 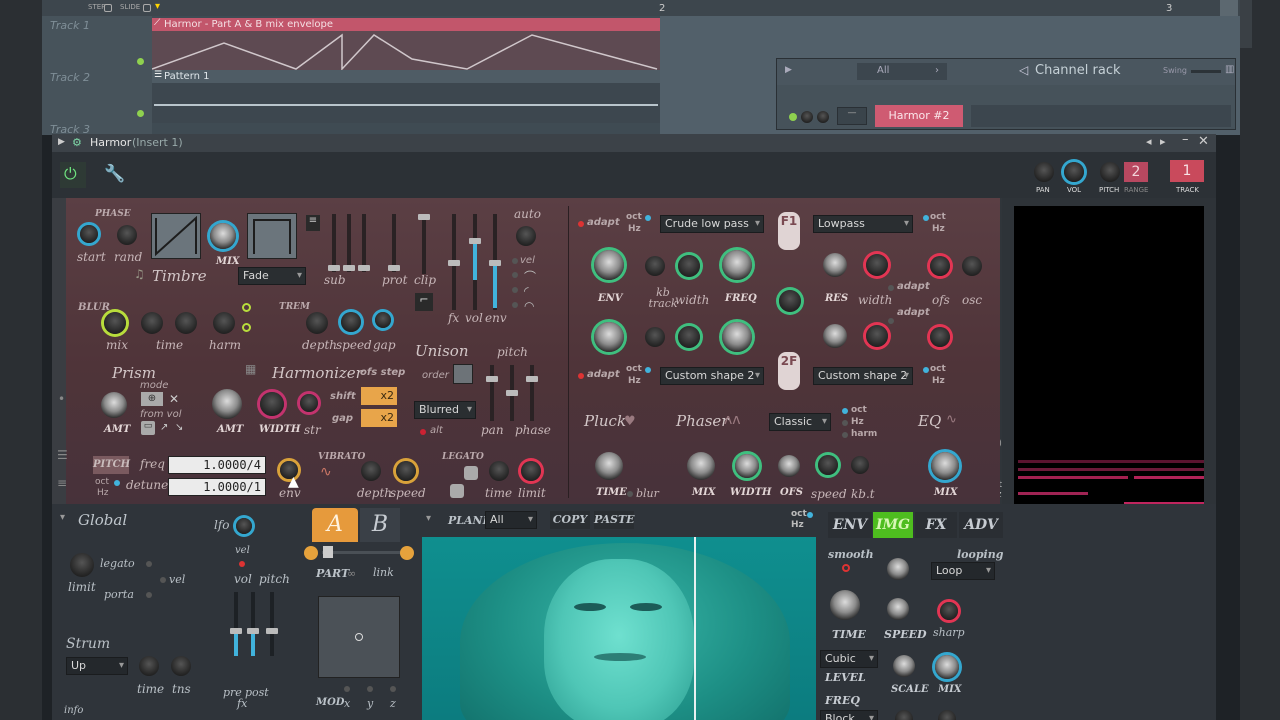 What do you see at coordinates (532, 393) in the screenshot?
I see `unison-phase-fader` at bounding box center [532, 393].